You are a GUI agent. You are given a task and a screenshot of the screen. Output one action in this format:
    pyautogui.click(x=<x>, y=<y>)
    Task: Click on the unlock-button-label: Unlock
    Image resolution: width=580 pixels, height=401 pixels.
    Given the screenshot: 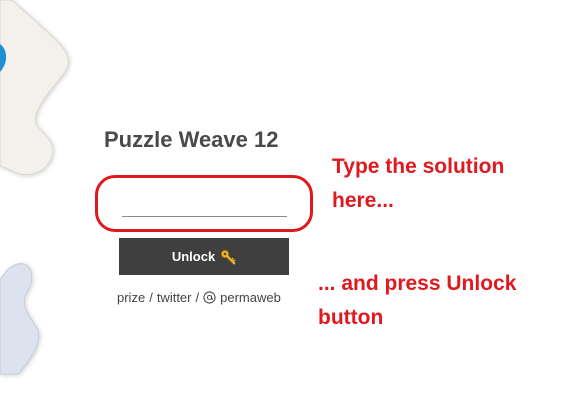 What is the action you would take?
    pyautogui.click(x=193, y=256)
    